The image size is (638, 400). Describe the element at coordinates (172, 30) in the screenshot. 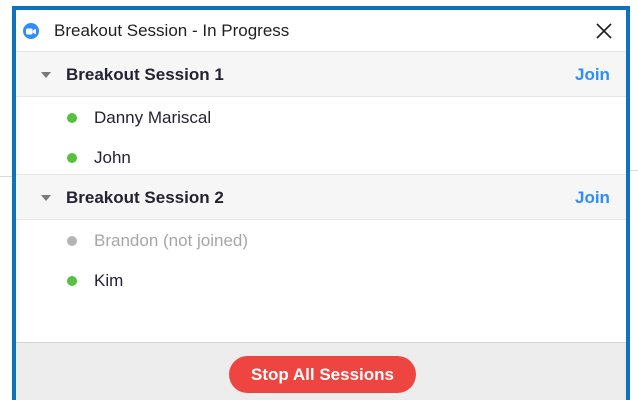

I see `window-title: Breakout Session - In Progress` at that location.